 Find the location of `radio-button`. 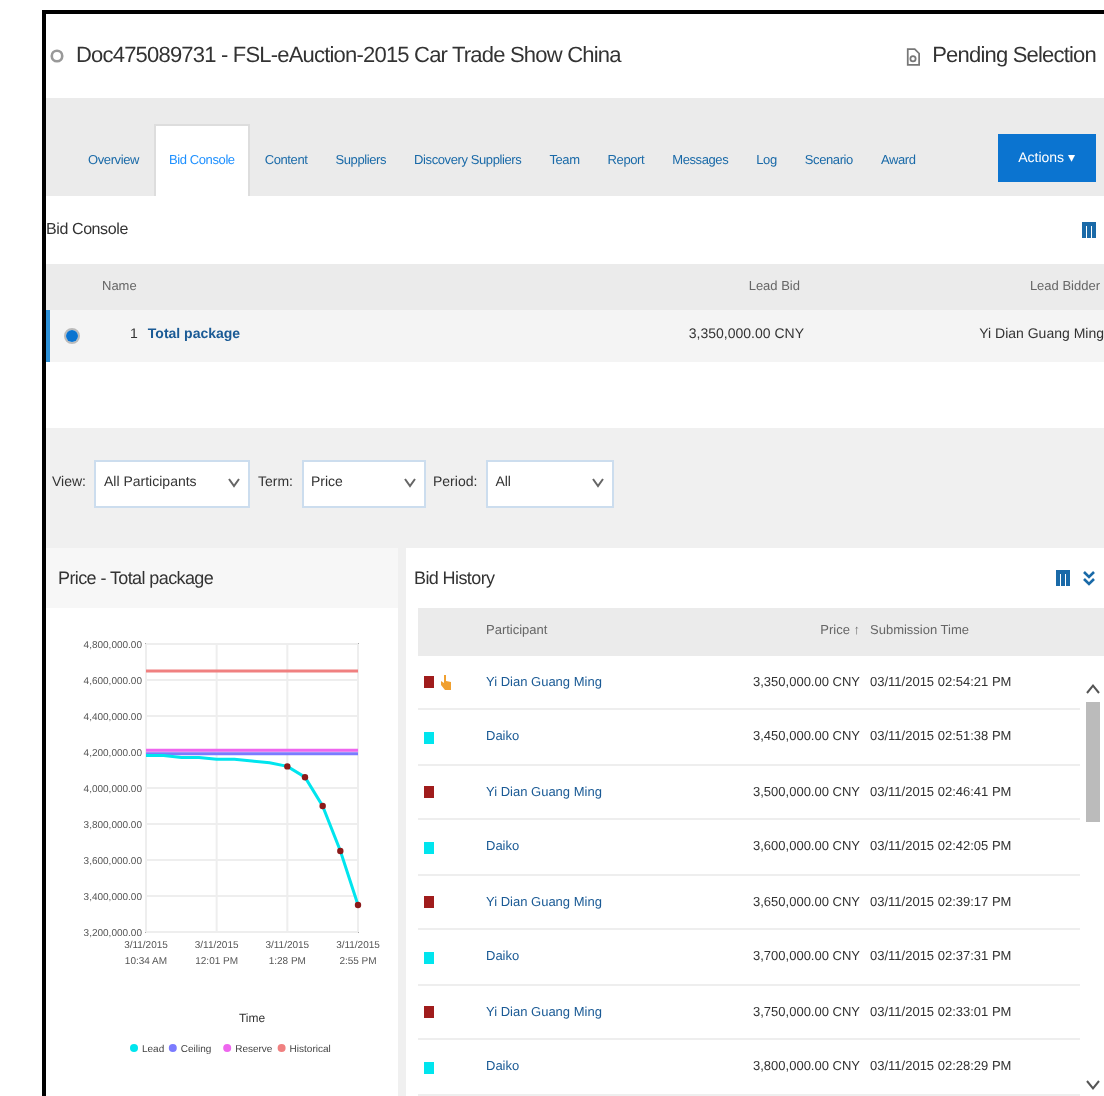

radio-button is located at coordinates (72, 335).